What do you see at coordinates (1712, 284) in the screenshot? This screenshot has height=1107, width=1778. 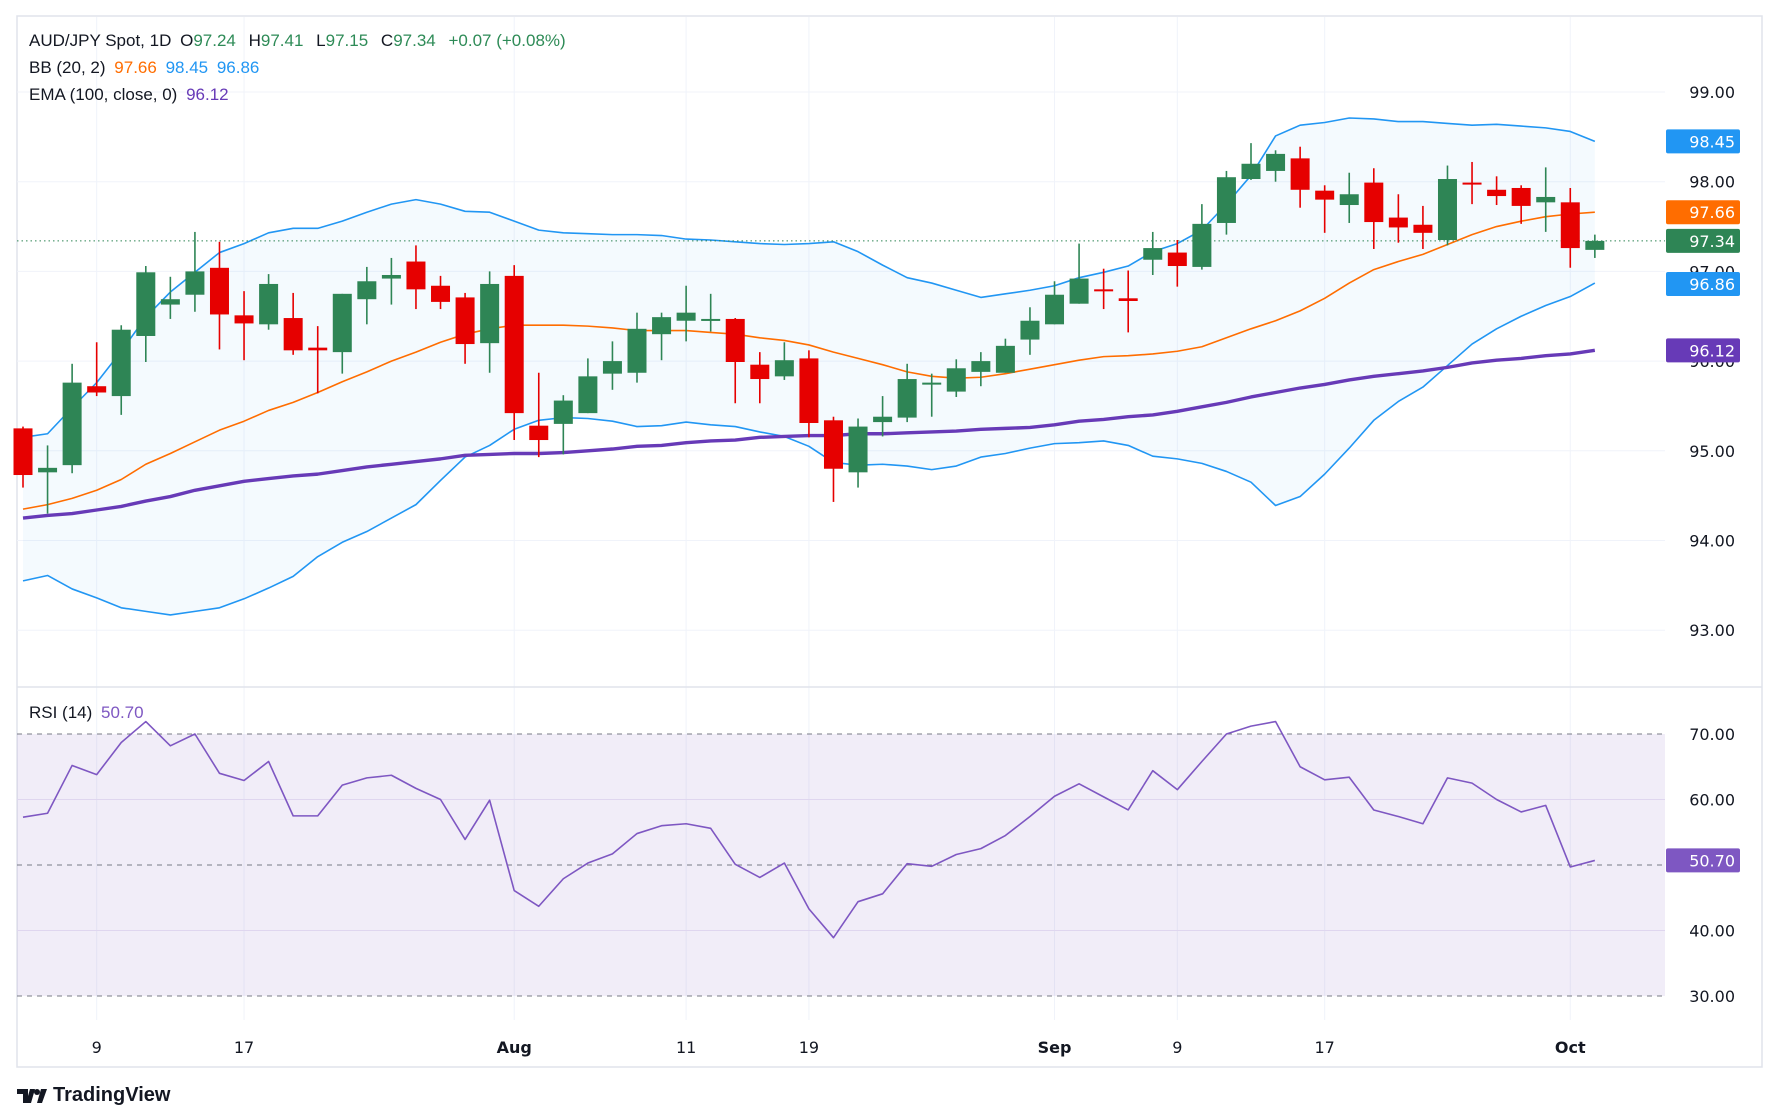 I see `price-tag-text: 96.86` at bounding box center [1712, 284].